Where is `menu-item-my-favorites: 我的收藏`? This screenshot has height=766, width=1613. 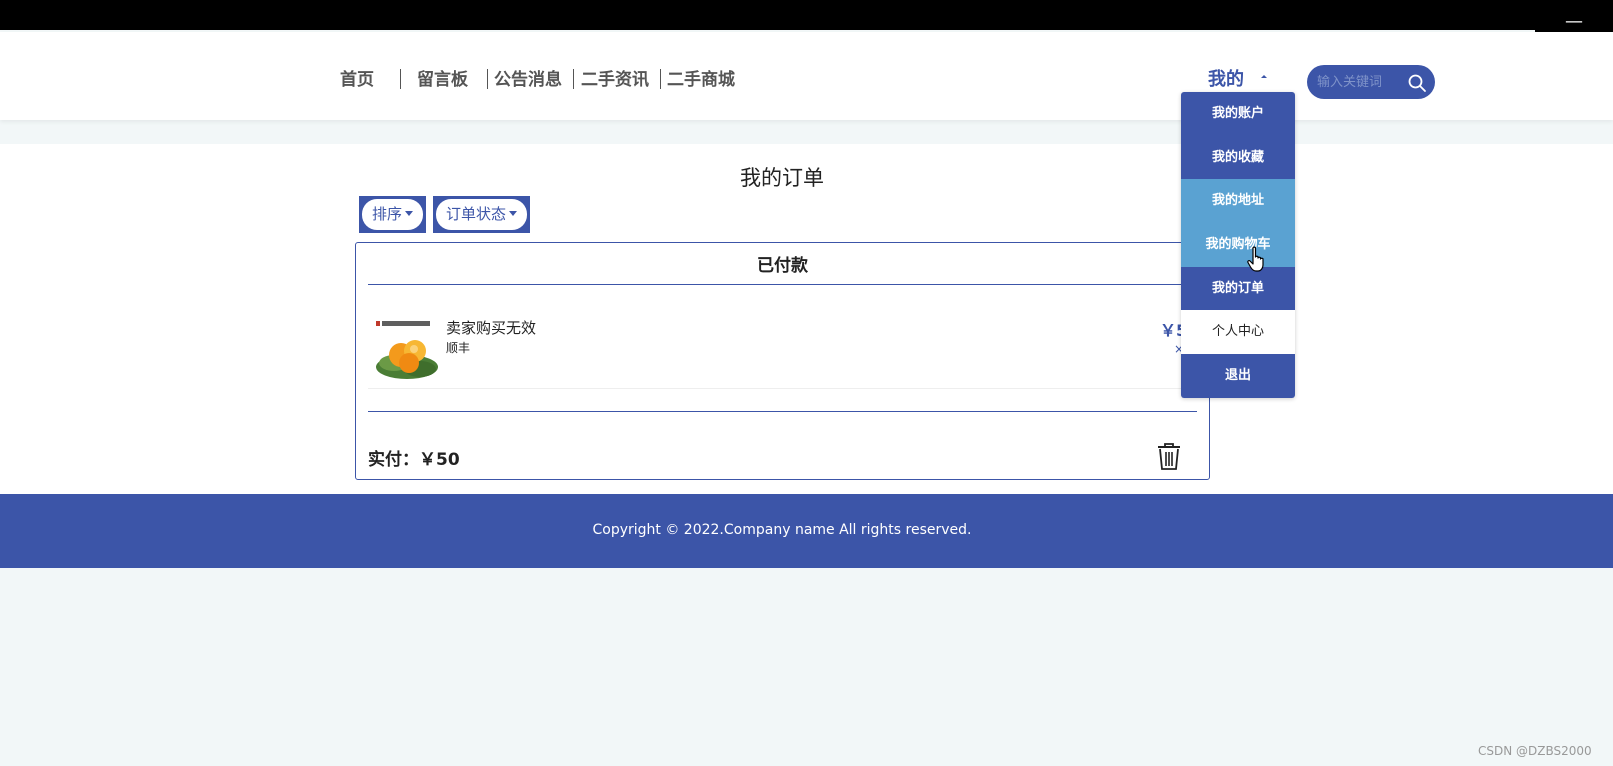 menu-item-my-favorites: 我的收藏 is located at coordinates (1238, 157).